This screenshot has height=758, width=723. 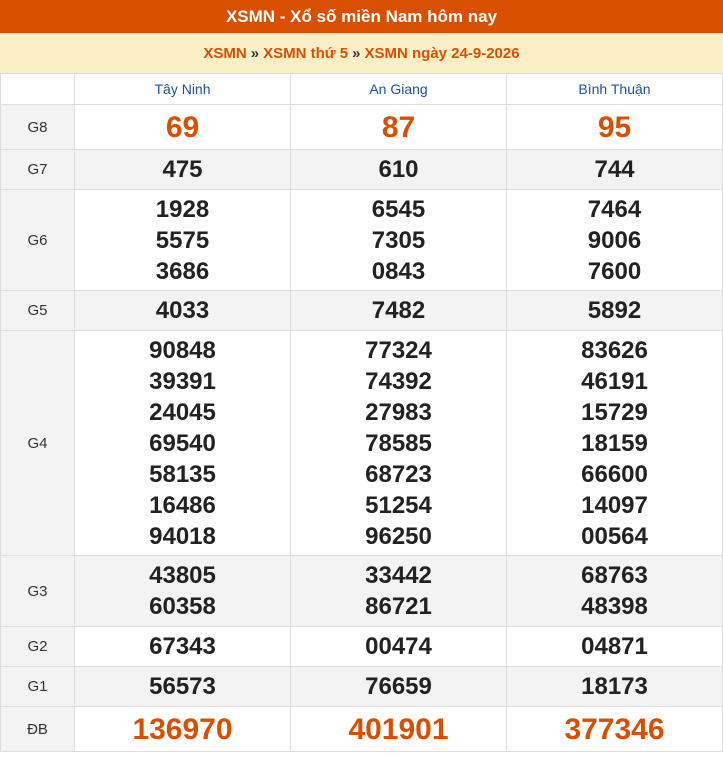 I want to click on prize-number: 377346, so click(x=614, y=729).